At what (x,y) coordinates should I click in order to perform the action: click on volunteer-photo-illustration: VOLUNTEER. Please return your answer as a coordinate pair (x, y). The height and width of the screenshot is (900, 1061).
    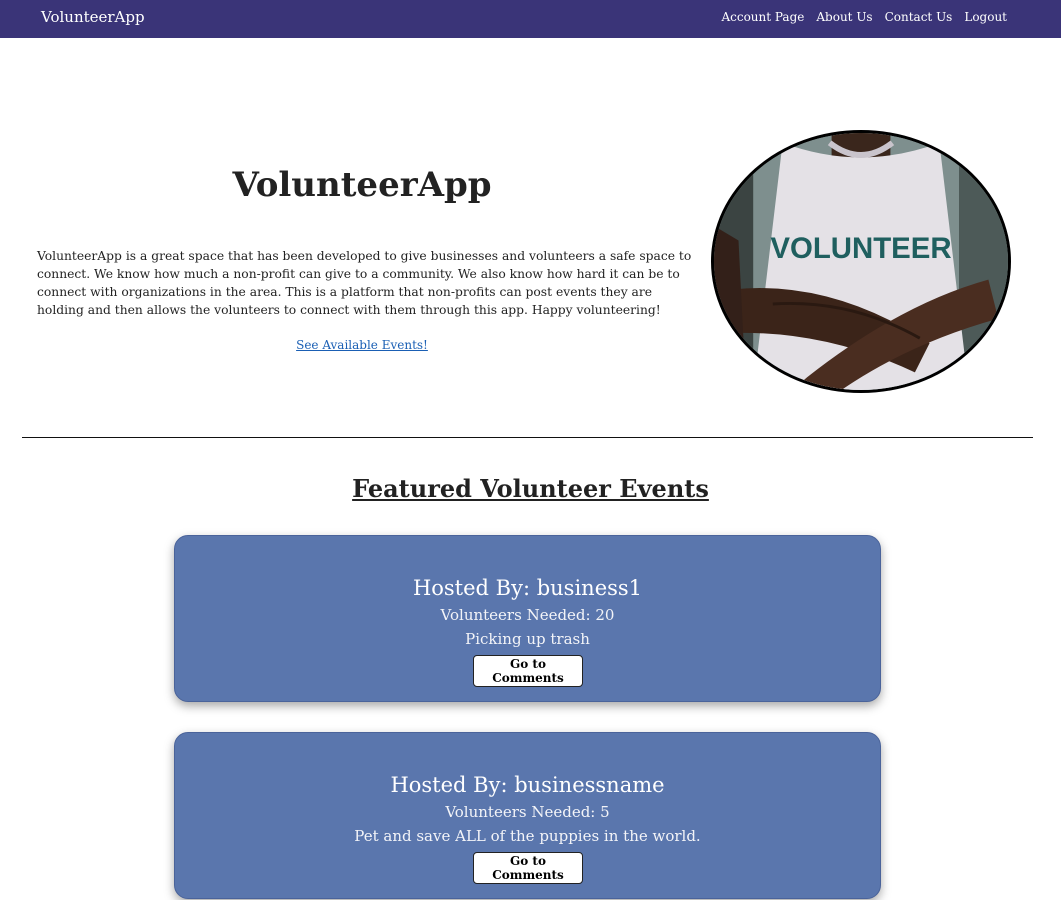
    Looking at the image, I should click on (861, 261).